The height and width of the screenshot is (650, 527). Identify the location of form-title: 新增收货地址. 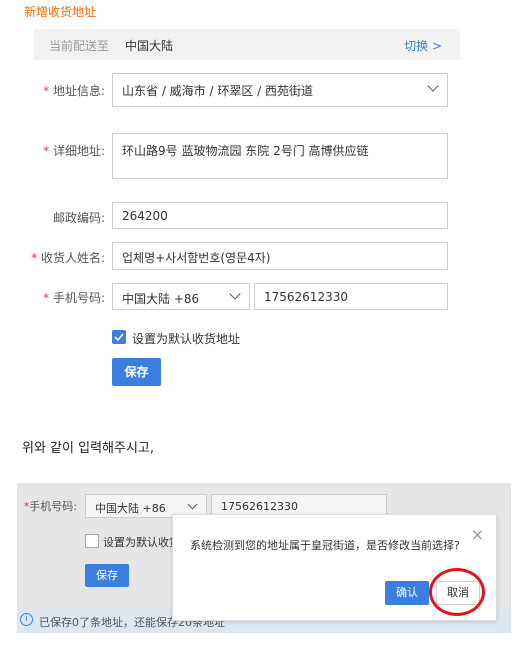
(60, 12).